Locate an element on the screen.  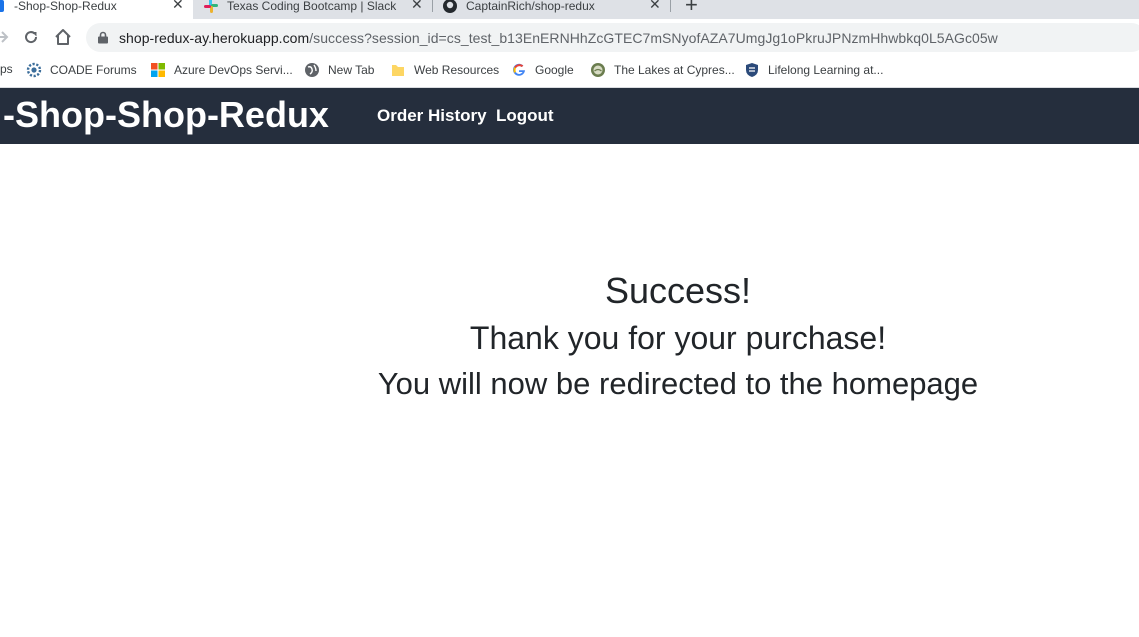
bookmark-new-tab: New Tab is located at coordinates (339, 70).